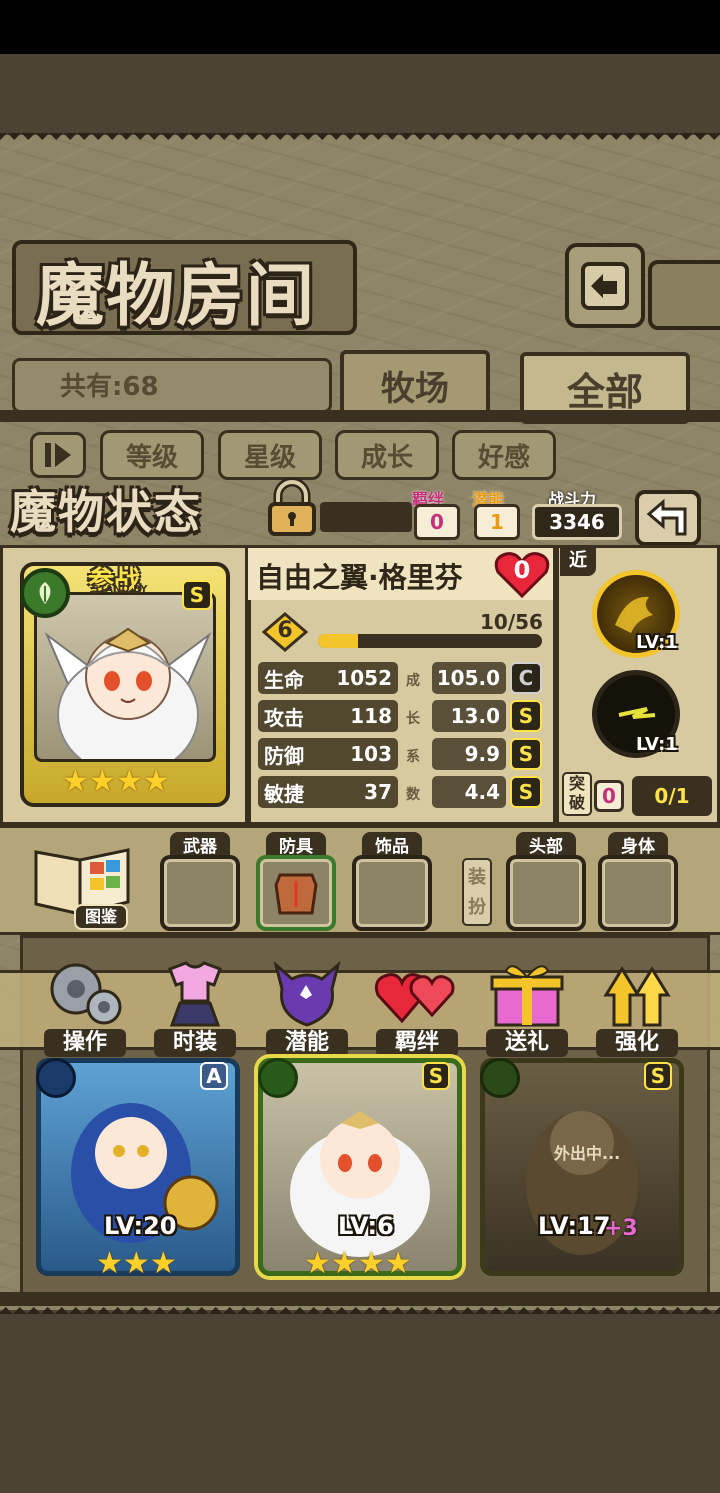  Describe the element at coordinates (497, 522) in the screenshot. I see `potential-value: 1` at that location.